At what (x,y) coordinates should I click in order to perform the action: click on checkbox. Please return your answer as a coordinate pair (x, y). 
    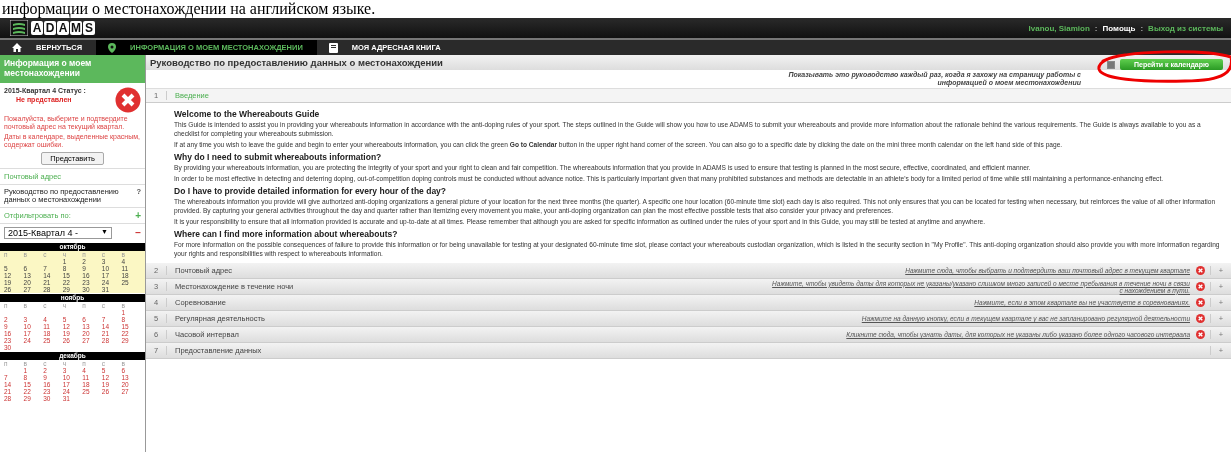
    Looking at the image, I should click on (1111, 64).